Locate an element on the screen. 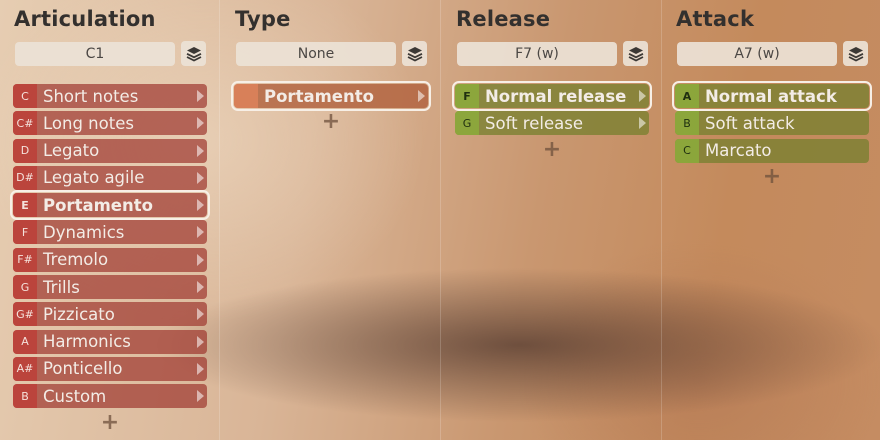 The image size is (880, 440). release-item-soft-release: G Soft release is located at coordinates (552, 123).